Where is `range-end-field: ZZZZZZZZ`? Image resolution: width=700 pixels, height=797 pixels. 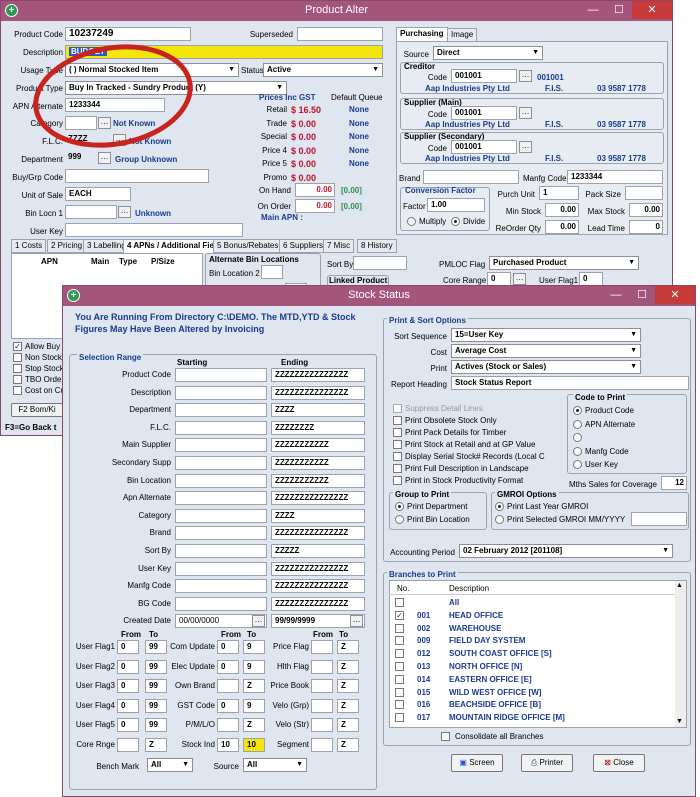 range-end-field: ZZZZZZZZ is located at coordinates (318, 427).